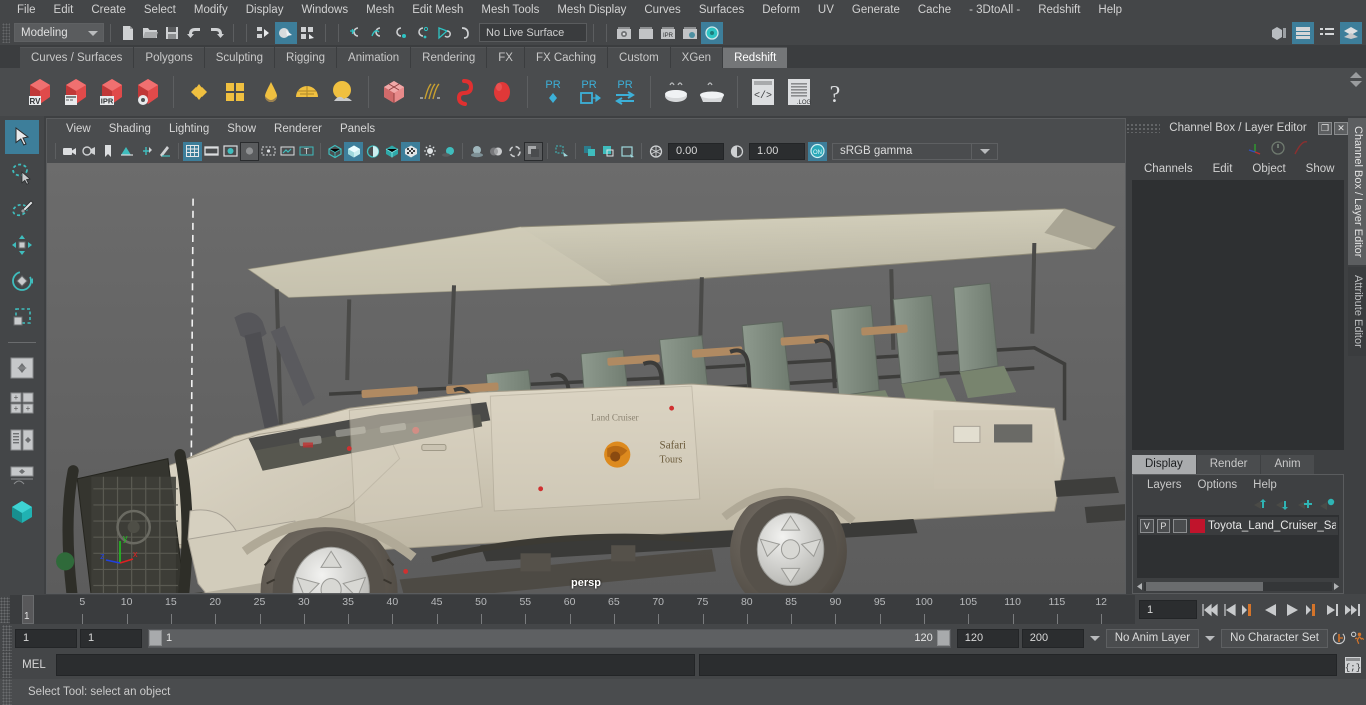  Describe the element at coordinates (22, 440) in the screenshot. I see `persp-outliner-layout` at that location.